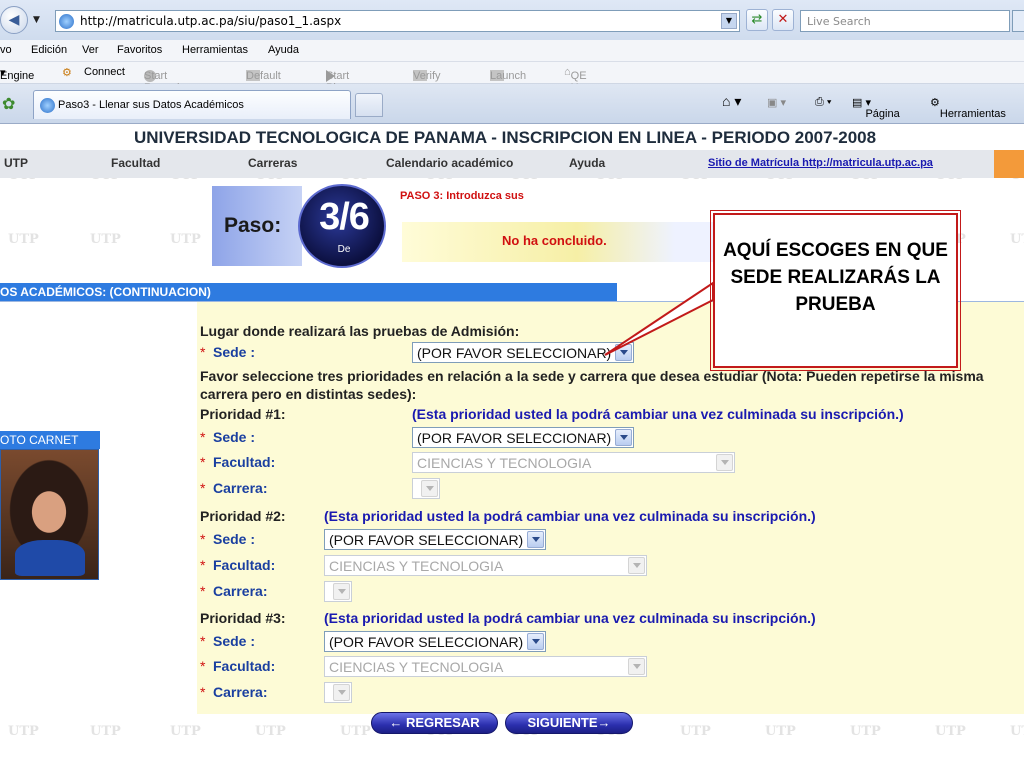 The height and width of the screenshot is (768, 1024). What do you see at coordinates (569, 723) in the screenshot?
I see `next-button: SIGUIENTE→` at bounding box center [569, 723].